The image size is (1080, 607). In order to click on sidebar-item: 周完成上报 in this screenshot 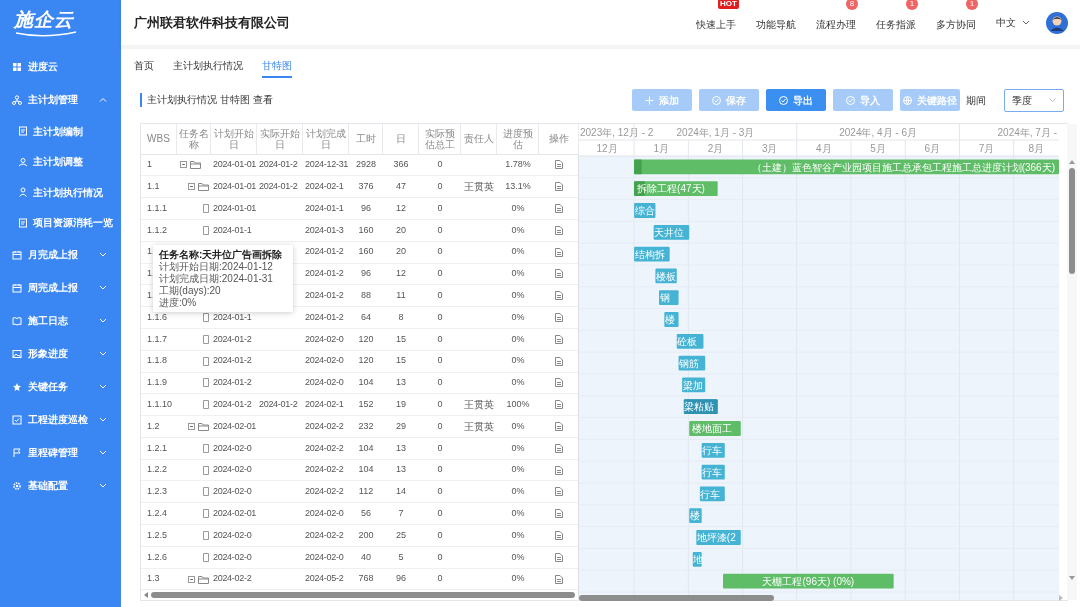, I will do `click(60, 287)`.